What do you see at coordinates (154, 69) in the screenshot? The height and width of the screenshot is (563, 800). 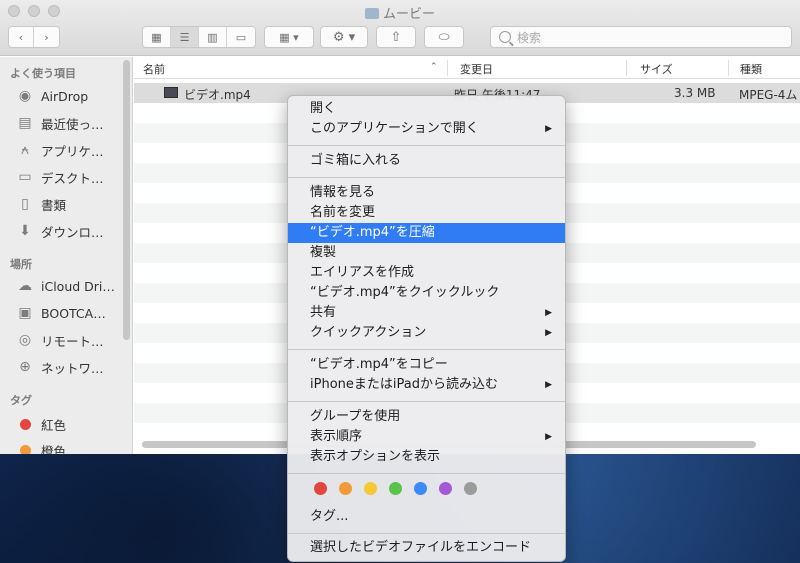 I see `column-name: 名前` at bounding box center [154, 69].